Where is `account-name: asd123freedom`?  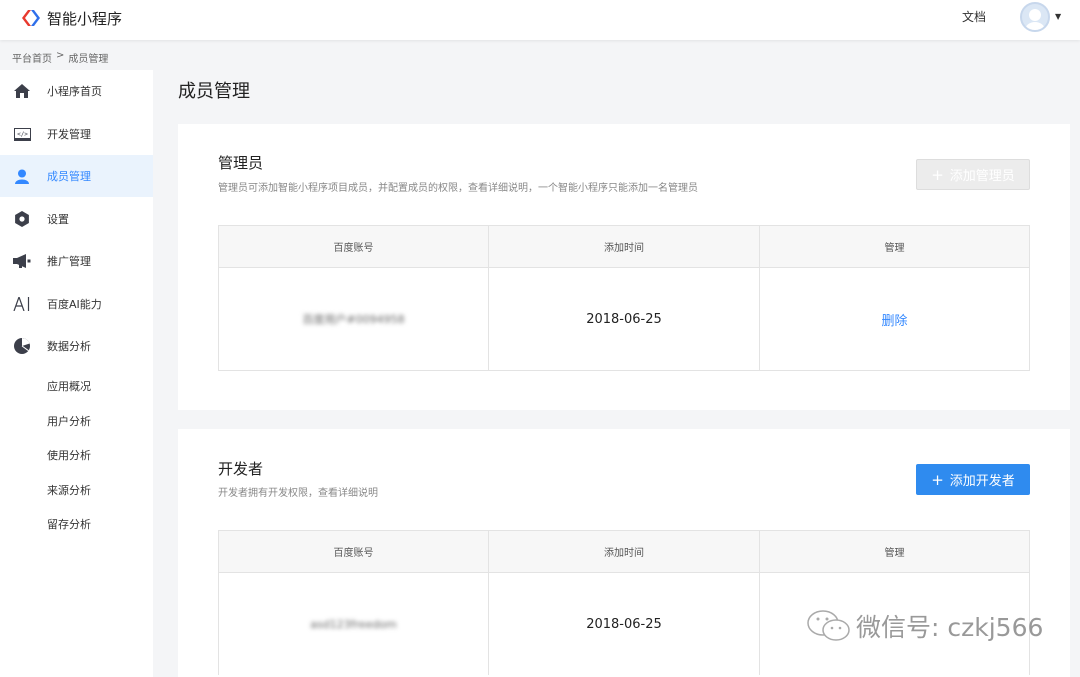 account-name: asd123freedom is located at coordinates (353, 624).